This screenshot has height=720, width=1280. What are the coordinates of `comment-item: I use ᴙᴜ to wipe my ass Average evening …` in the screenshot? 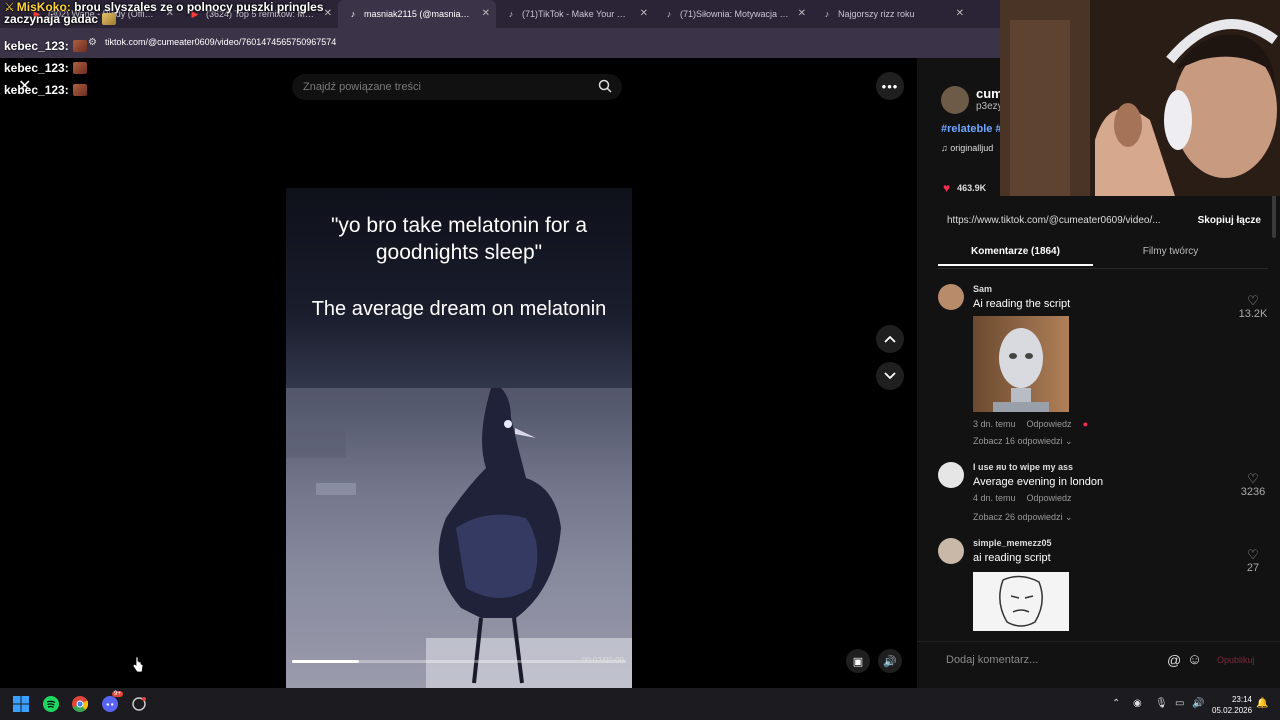 It's located at (1103, 497).